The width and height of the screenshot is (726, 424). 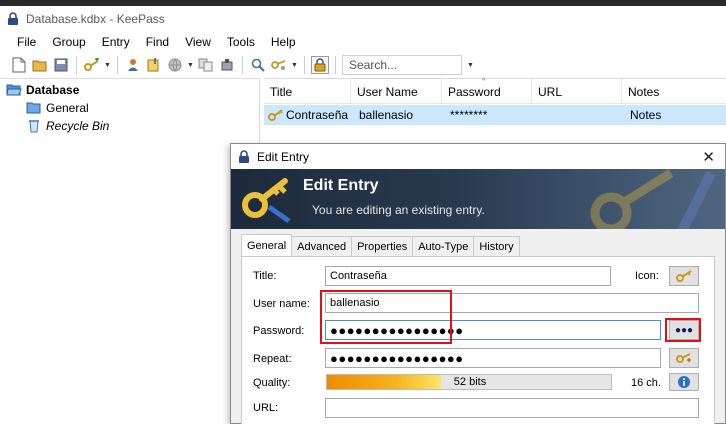 What do you see at coordinates (281, 304) in the screenshot?
I see `username-label: User name:` at bounding box center [281, 304].